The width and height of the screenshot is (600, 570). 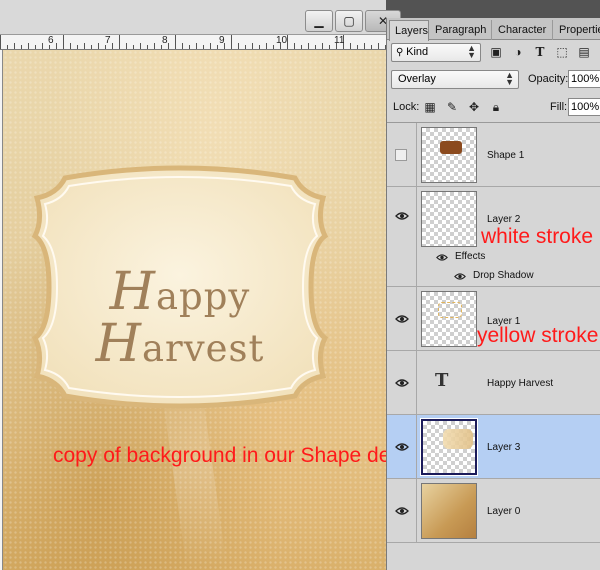 I want to click on lock-row: Lock: ▦ ✎ ✥ 🔒︎ Fill: 100%, so click(x=493, y=108).